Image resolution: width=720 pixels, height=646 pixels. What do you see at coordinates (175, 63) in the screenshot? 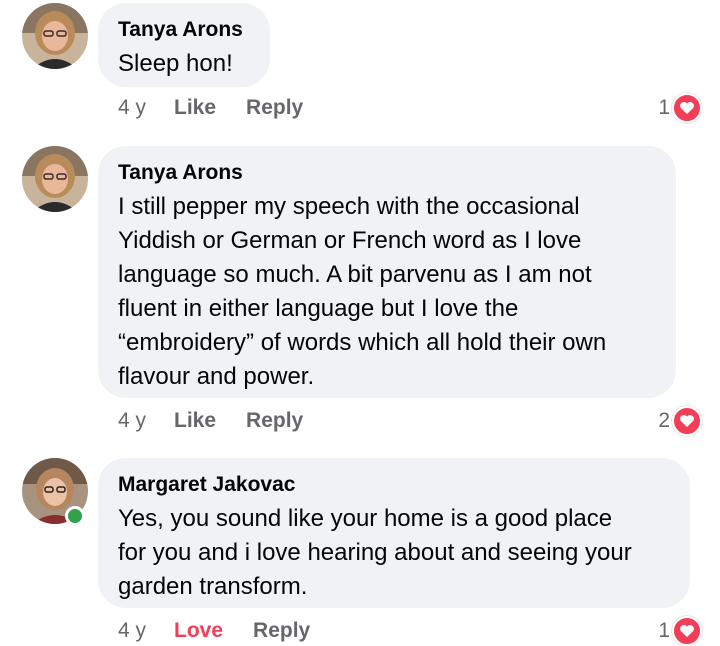
I see `comment-text: Sleep hon!` at bounding box center [175, 63].